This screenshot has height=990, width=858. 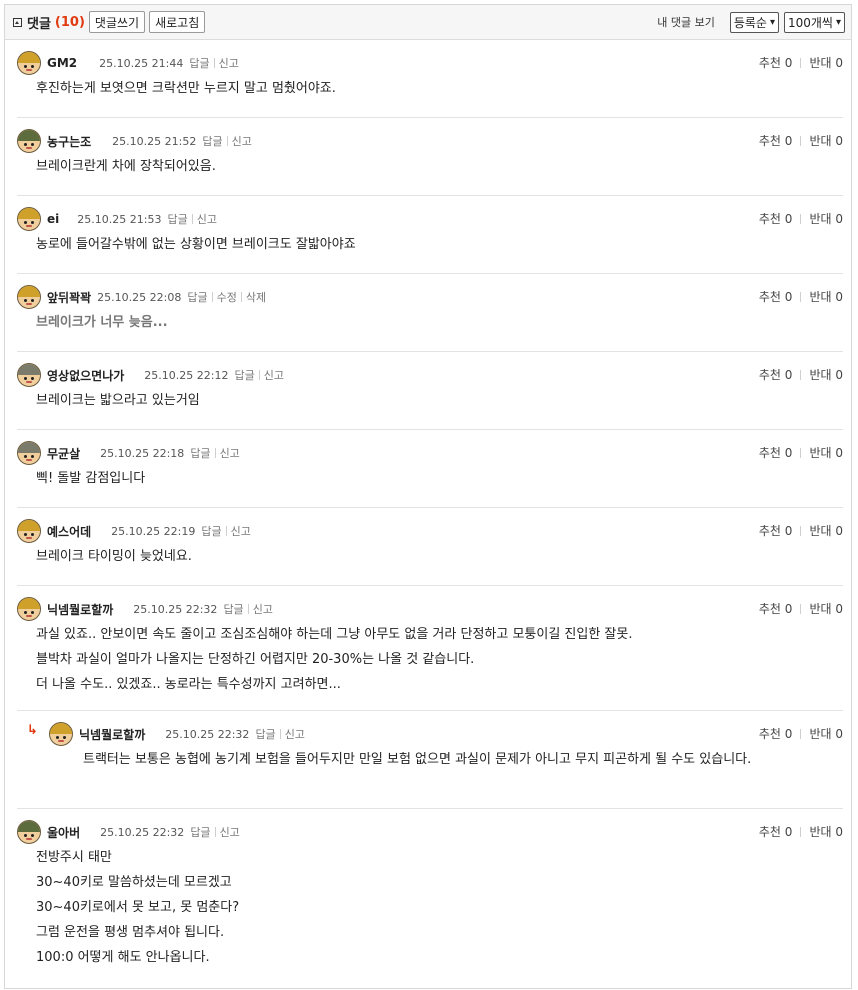 I want to click on per-page-select: 100개씩 ▾, so click(x=814, y=22).